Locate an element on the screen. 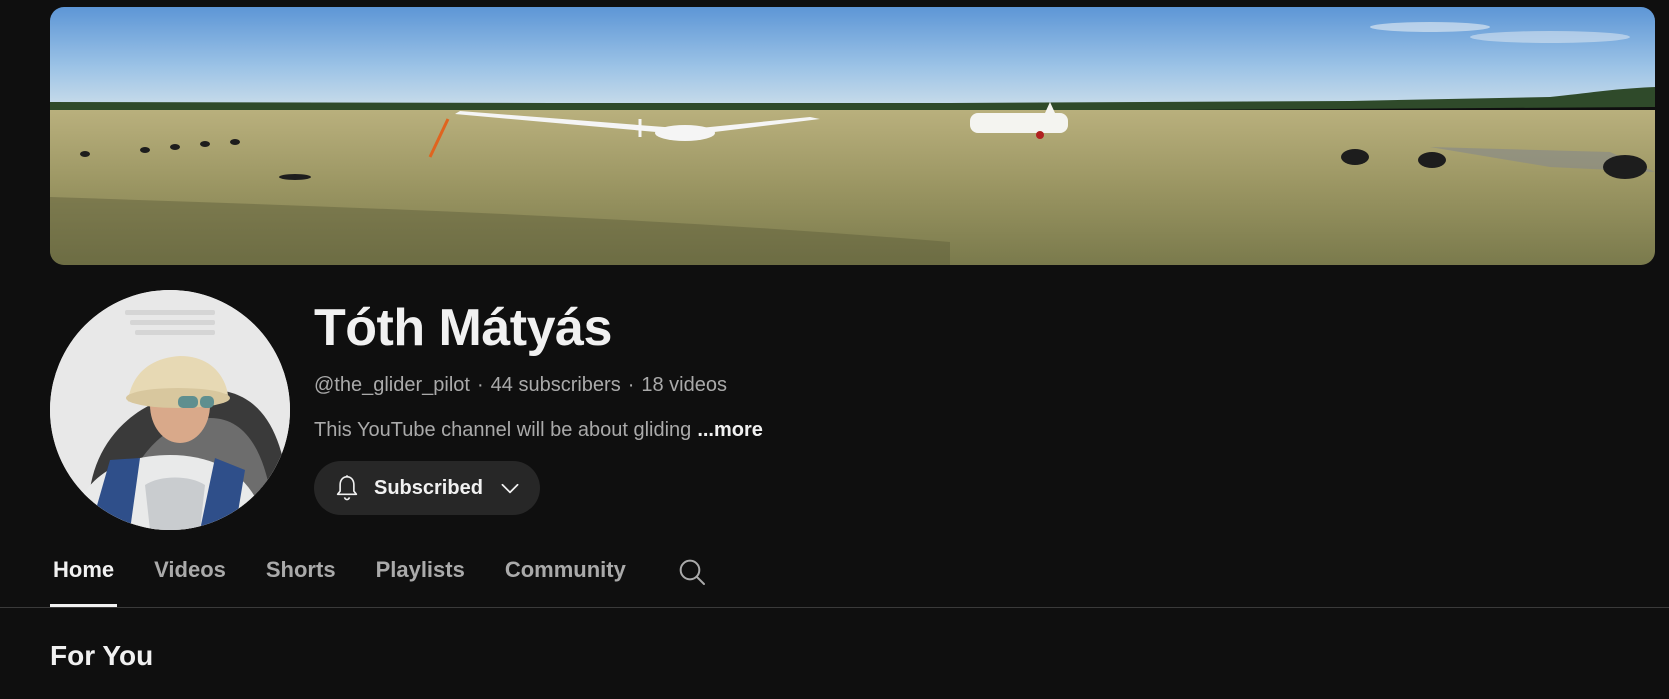 This screenshot has width=1669, height=699. tab-videos: Videos is located at coordinates (190, 580).